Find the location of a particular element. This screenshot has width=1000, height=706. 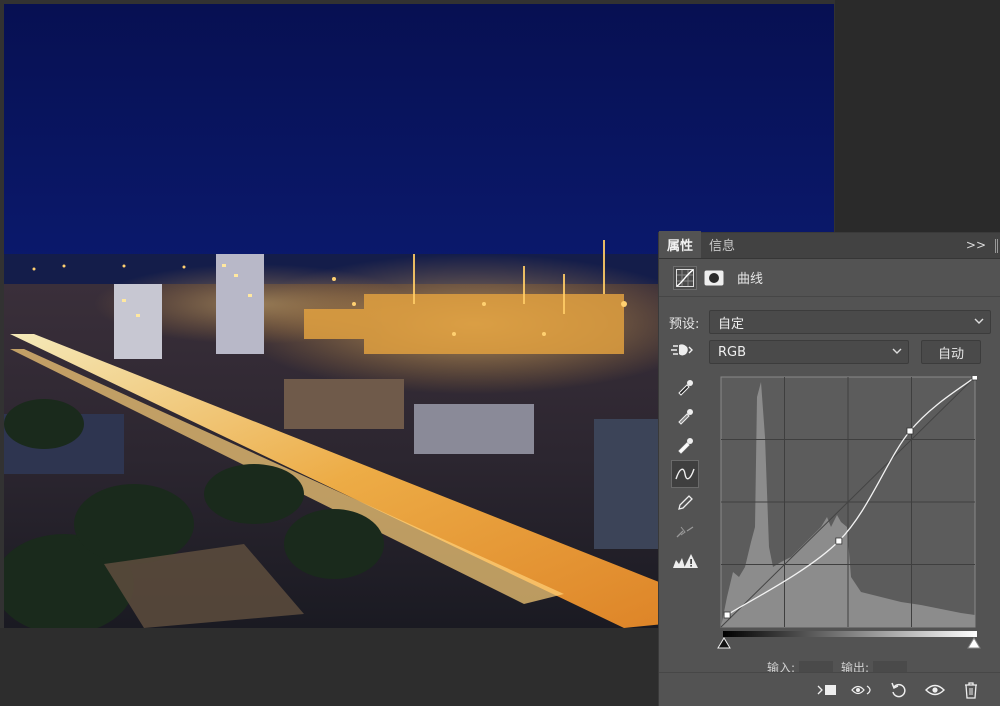

channel-dropdown: RGB is located at coordinates (809, 352).